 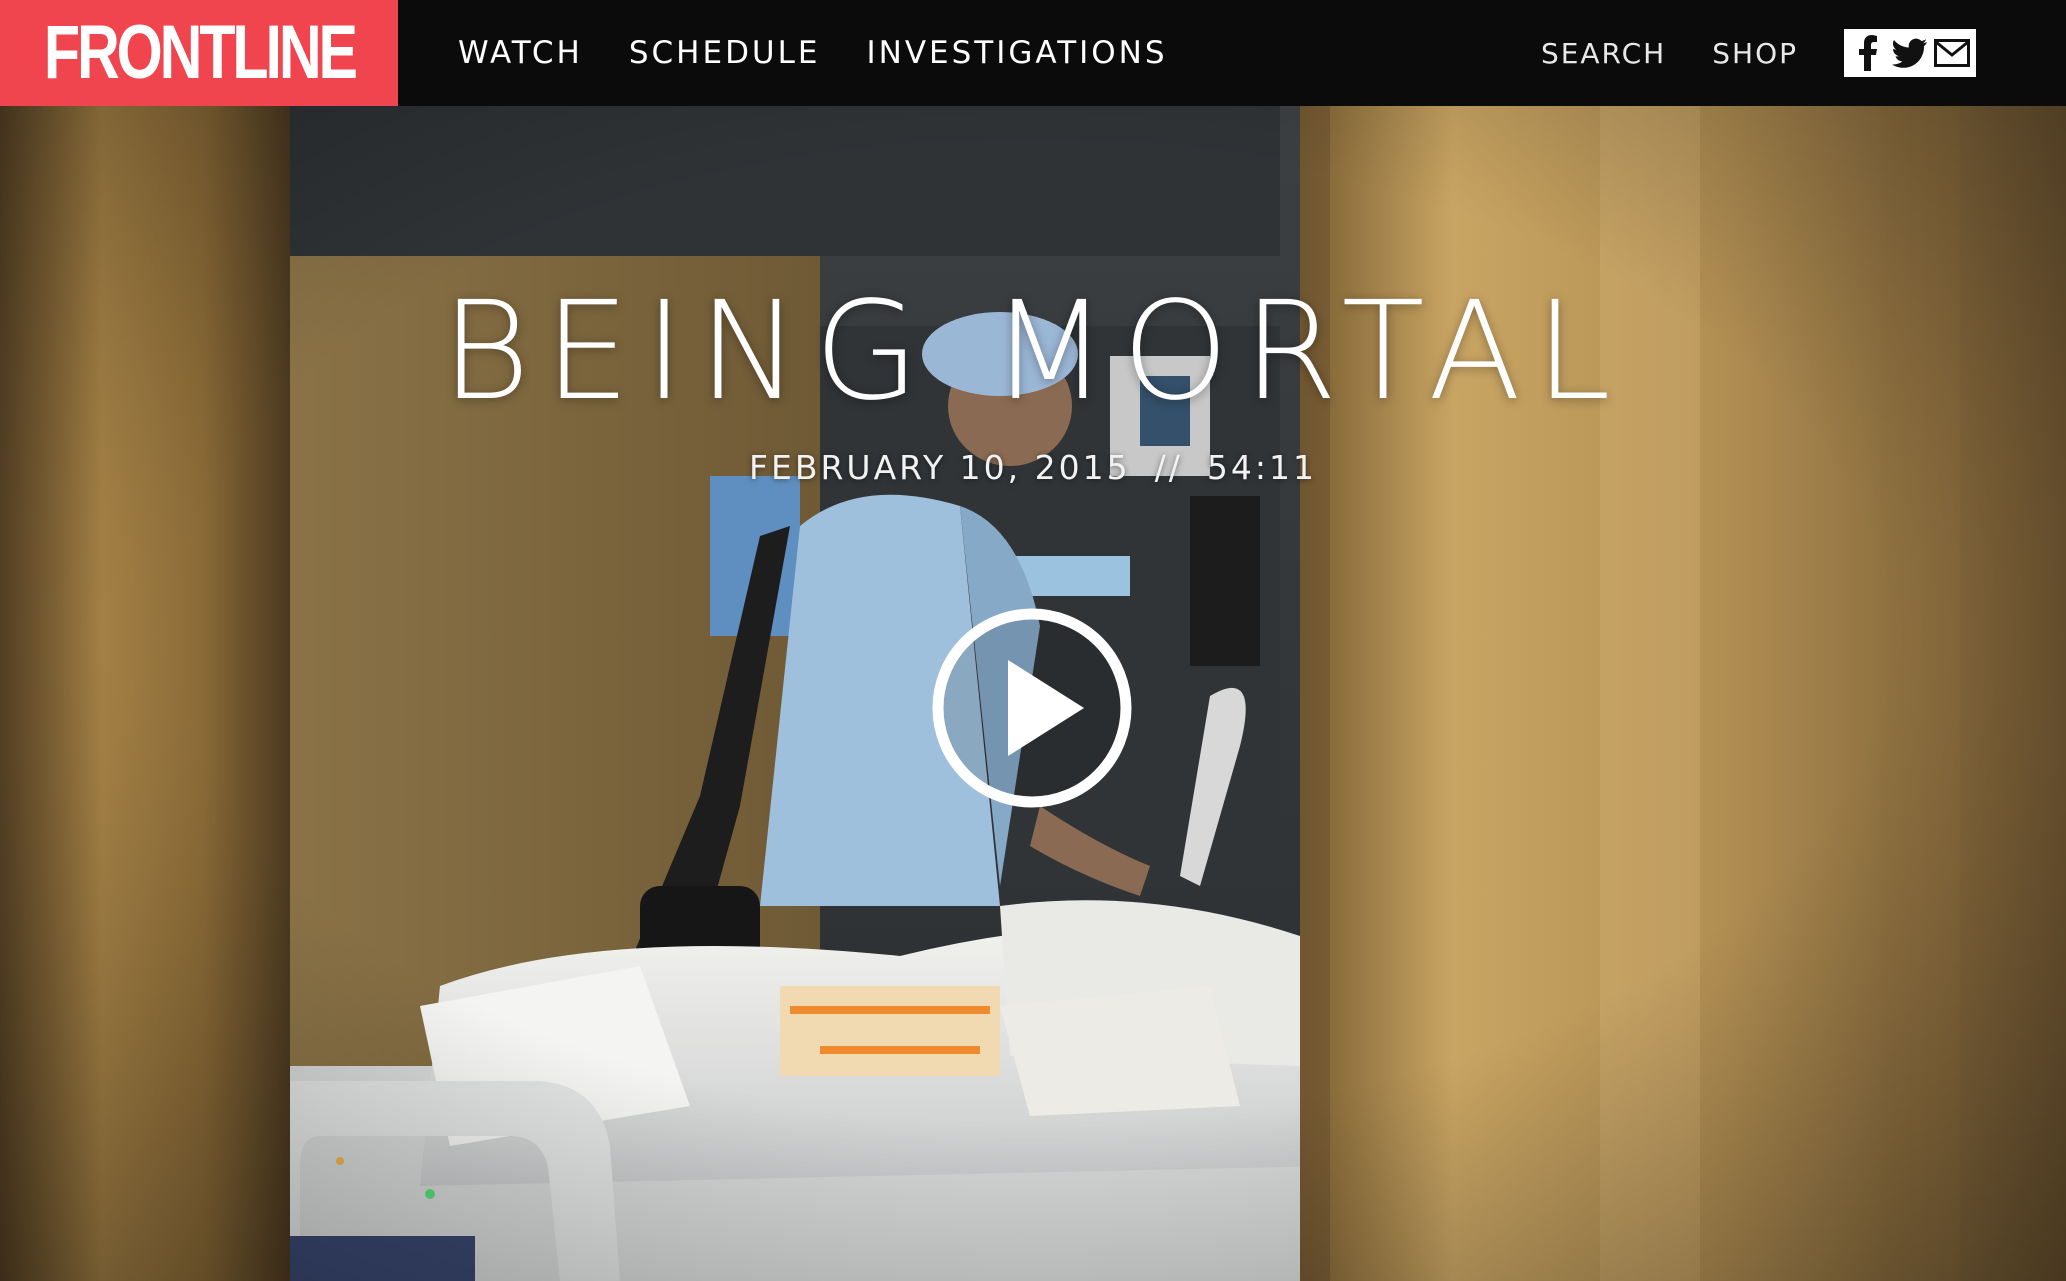 What do you see at coordinates (1261, 467) in the screenshot?
I see `episode-duration: 54:11` at bounding box center [1261, 467].